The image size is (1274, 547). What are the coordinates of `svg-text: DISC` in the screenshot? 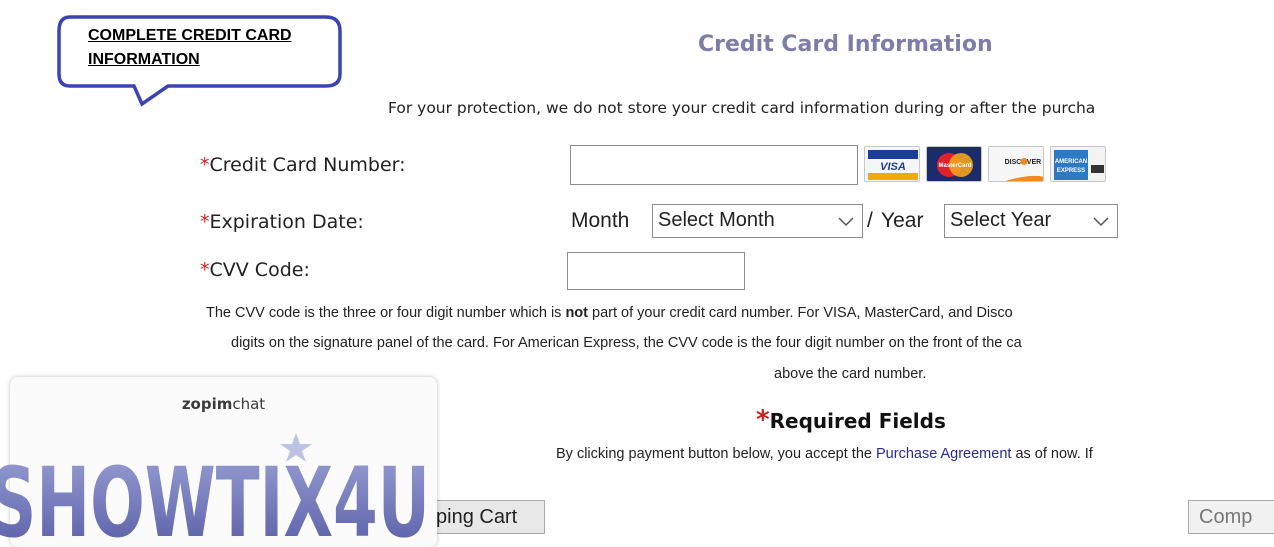 It's located at (1013, 162).